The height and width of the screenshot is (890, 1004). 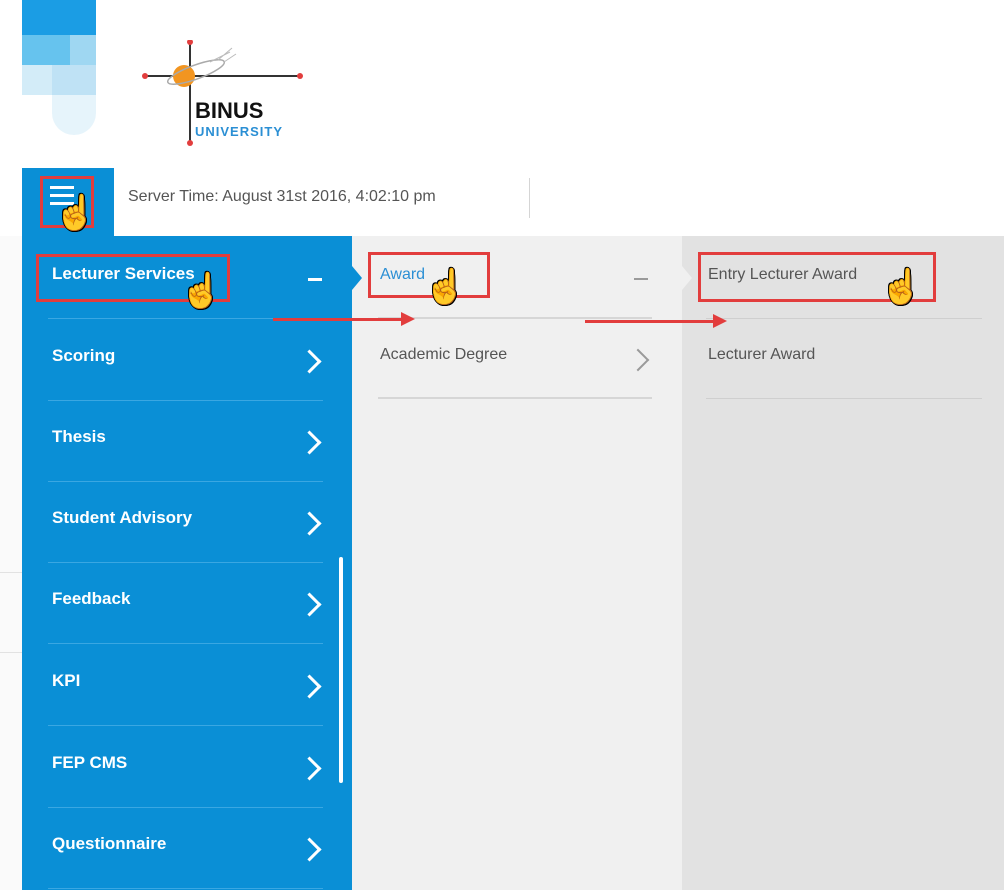 I want to click on logo-subtitle: UNIVERSITY, so click(x=239, y=131).